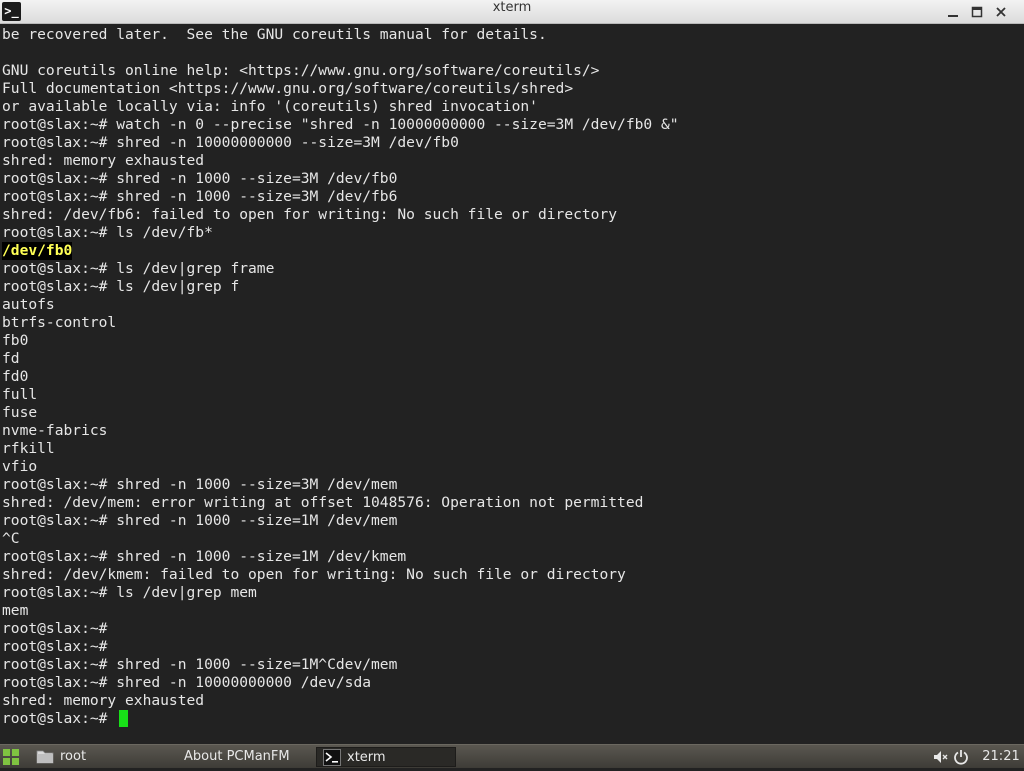  I want to click on terminal-line: fd0, so click(15, 376).